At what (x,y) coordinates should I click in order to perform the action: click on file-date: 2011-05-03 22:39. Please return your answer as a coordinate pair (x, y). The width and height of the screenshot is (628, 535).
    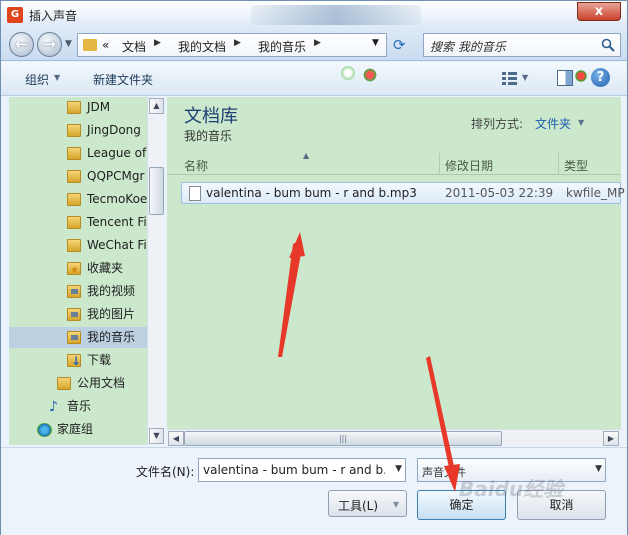
    Looking at the image, I should click on (499, 193).